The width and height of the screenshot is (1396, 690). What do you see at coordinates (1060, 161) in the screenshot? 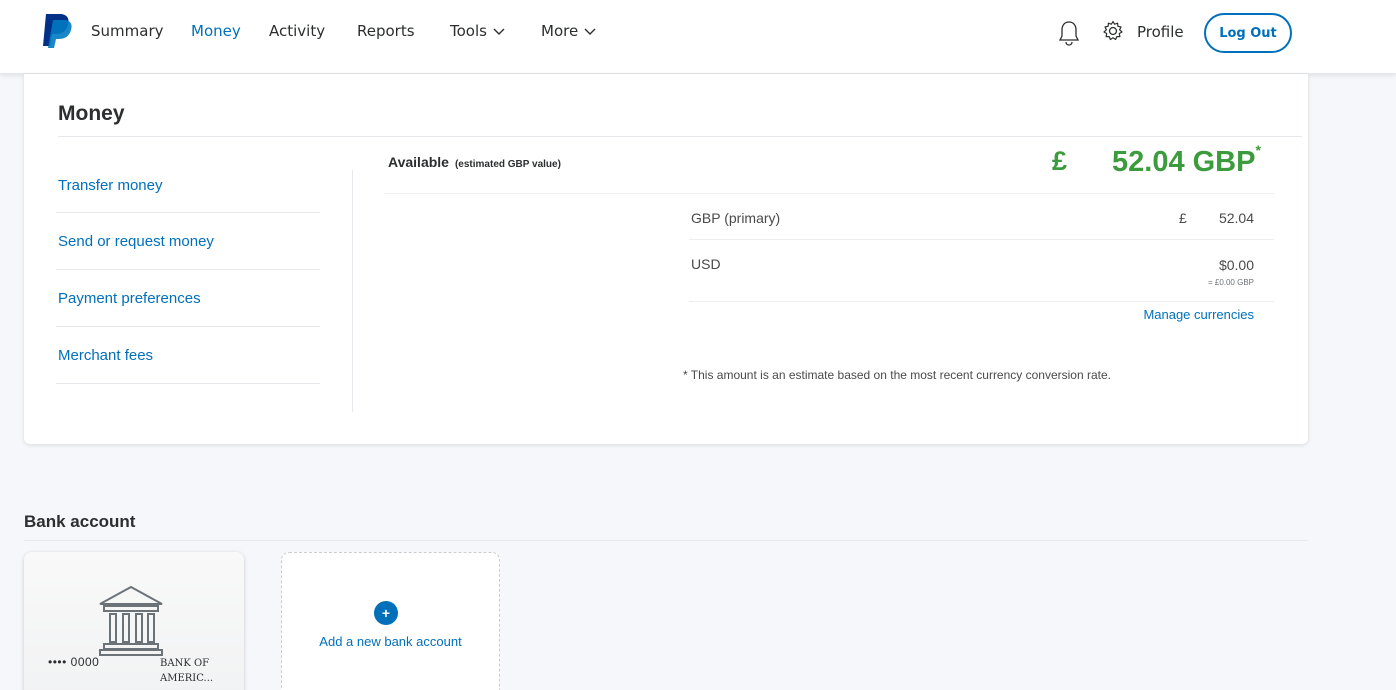
I see `balance-currency-symbol: £` at bounding box center [1060, 161].